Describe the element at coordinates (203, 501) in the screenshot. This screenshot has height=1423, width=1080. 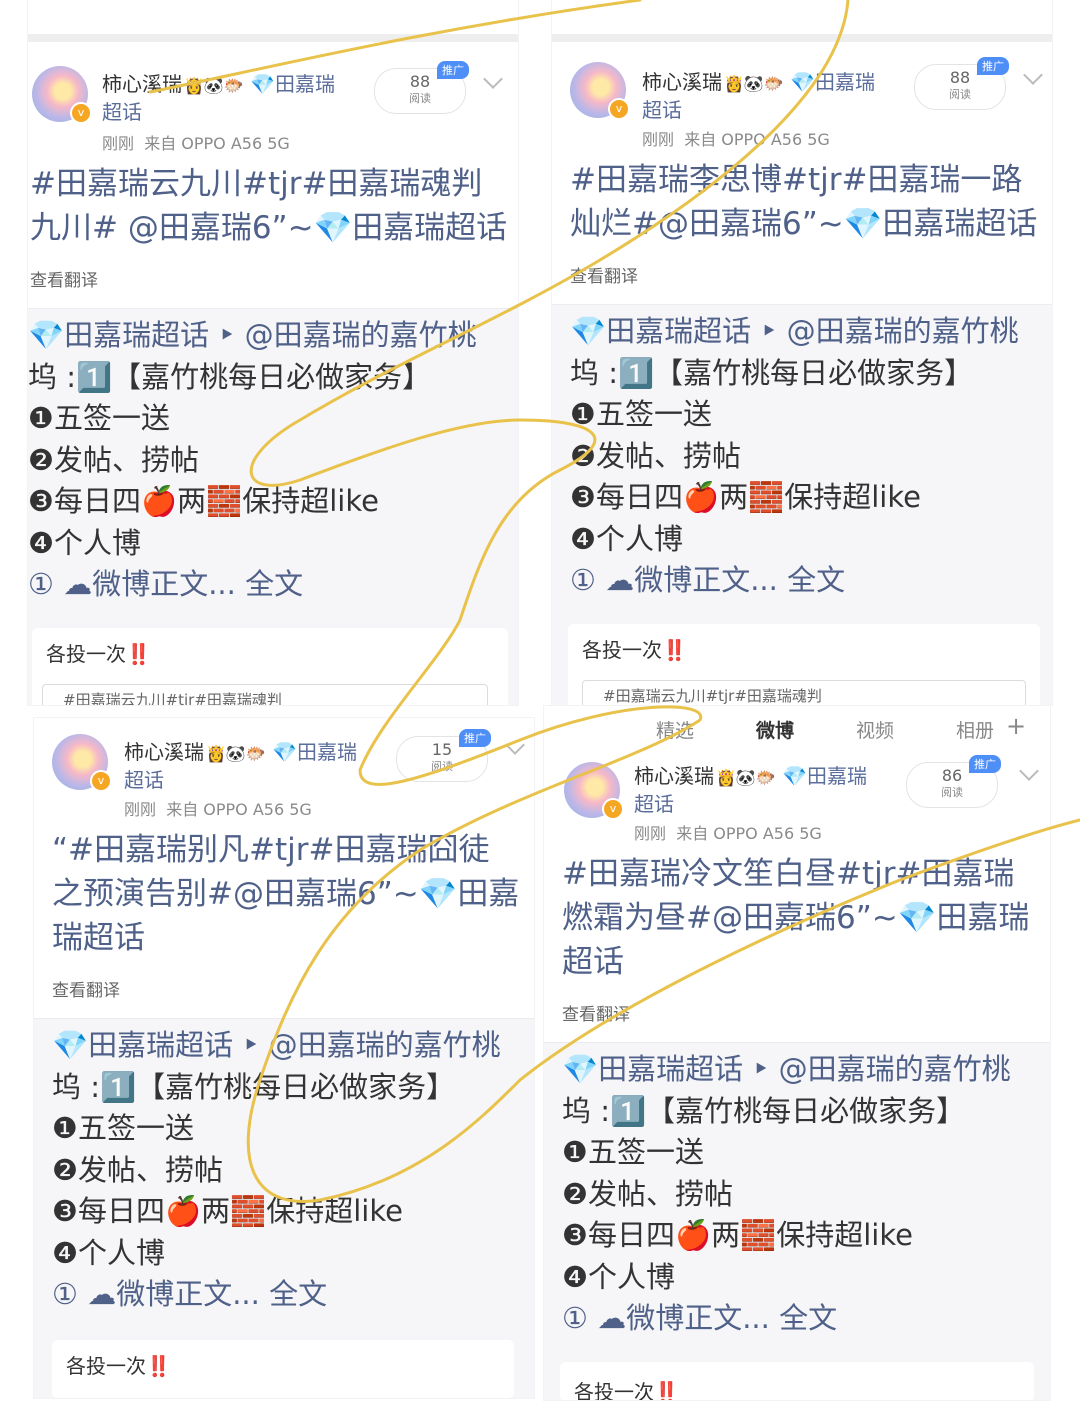
I see `repost-line: ❸每日四🍎两🧱保持超like` at that location.